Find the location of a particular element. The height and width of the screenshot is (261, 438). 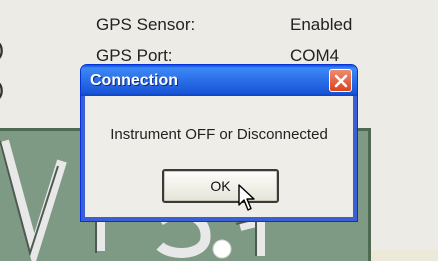

gps-sensor-label: GPS Sensor: is located at coordinates (146, 24).